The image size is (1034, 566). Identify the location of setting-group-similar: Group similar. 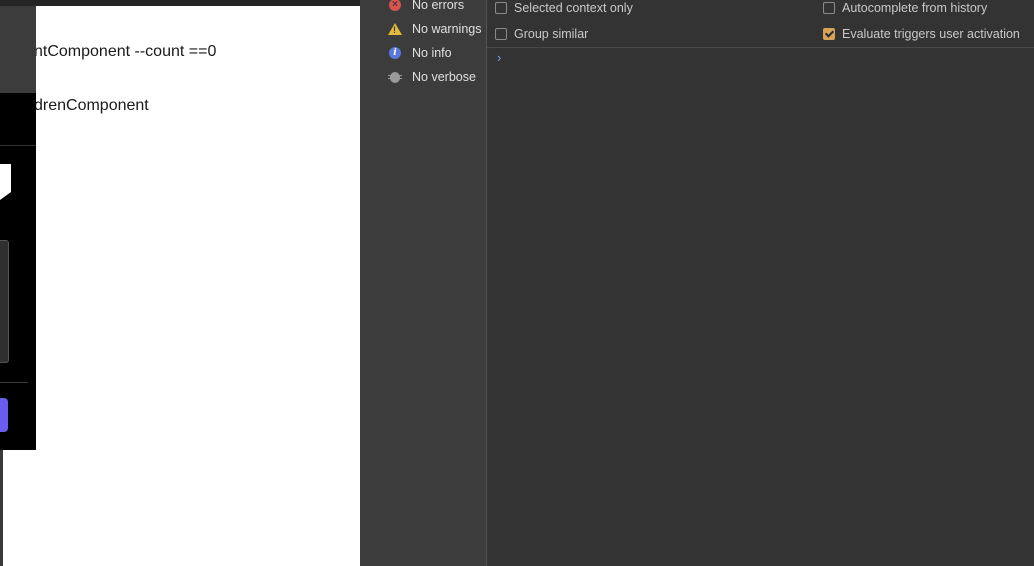
(541, 34).